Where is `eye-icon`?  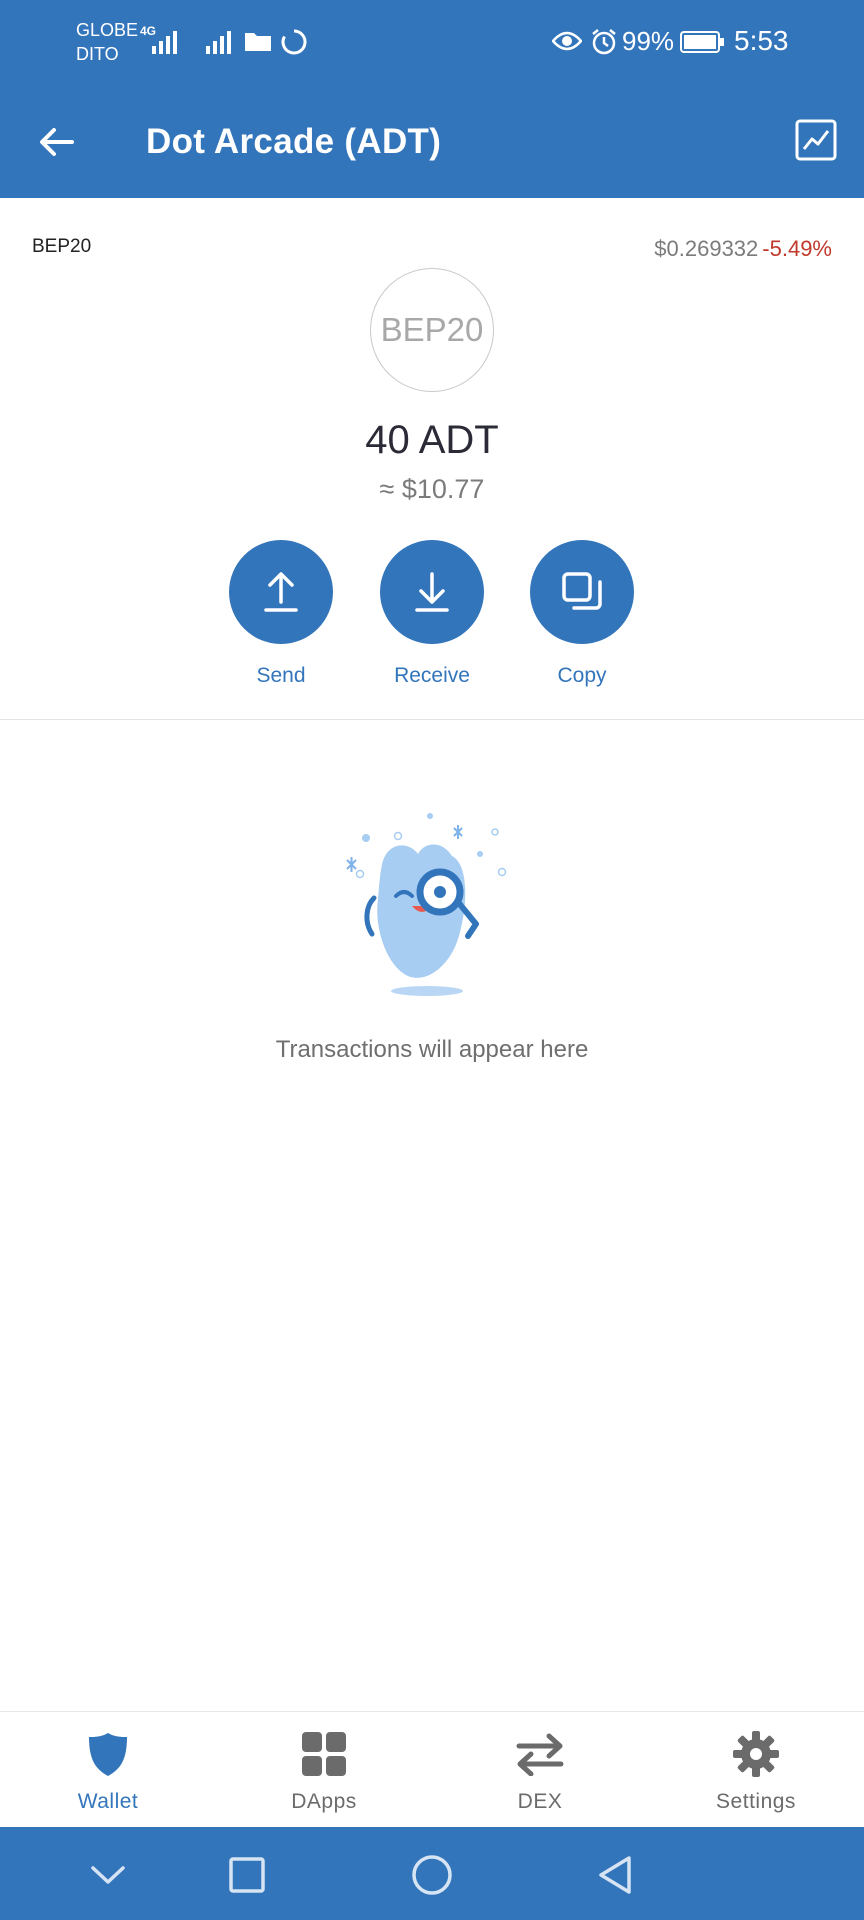 eye-icon is located at coordinates (567, 41).